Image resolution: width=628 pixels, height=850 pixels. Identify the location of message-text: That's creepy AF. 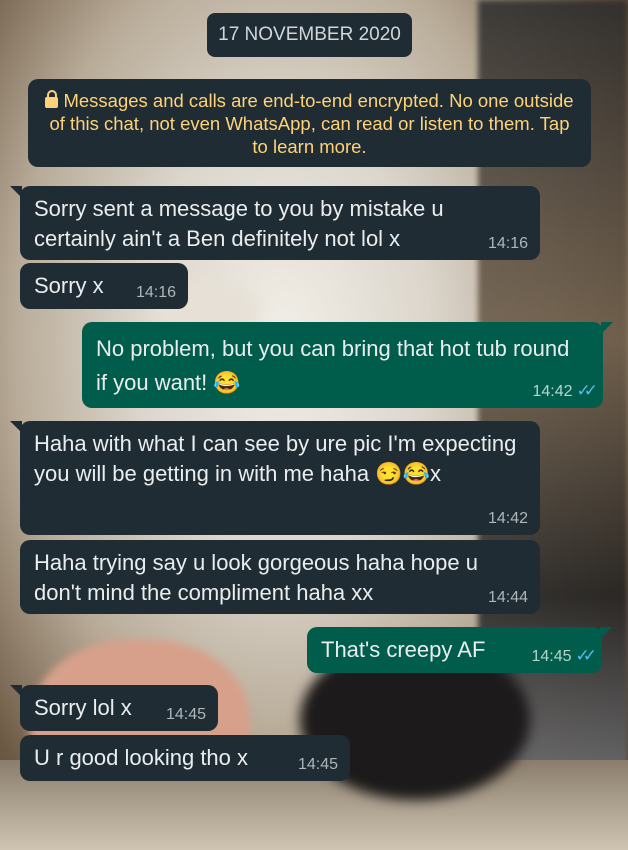
(403, 649).